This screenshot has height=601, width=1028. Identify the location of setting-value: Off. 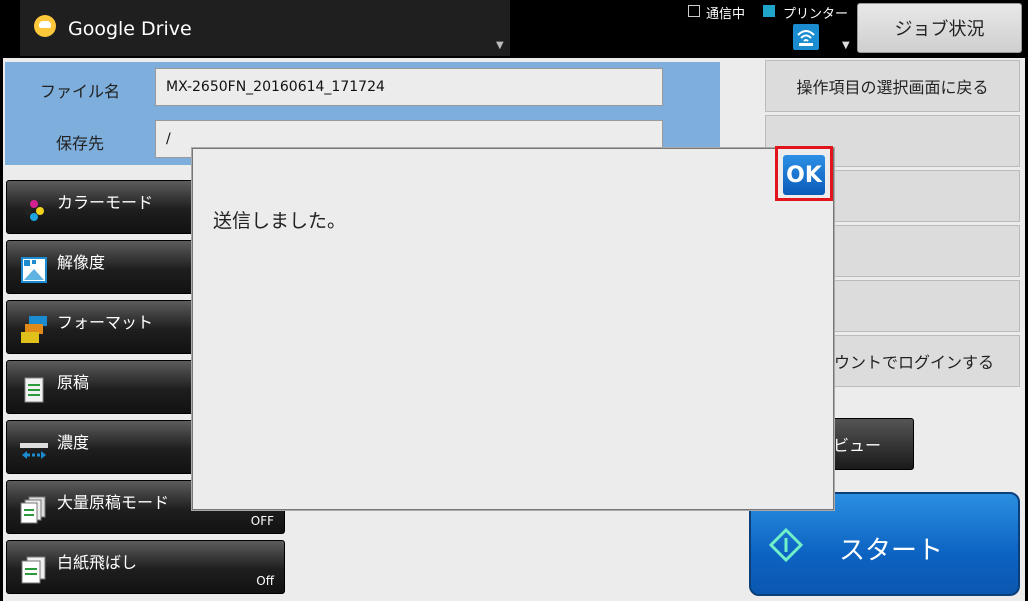
(265, 581).